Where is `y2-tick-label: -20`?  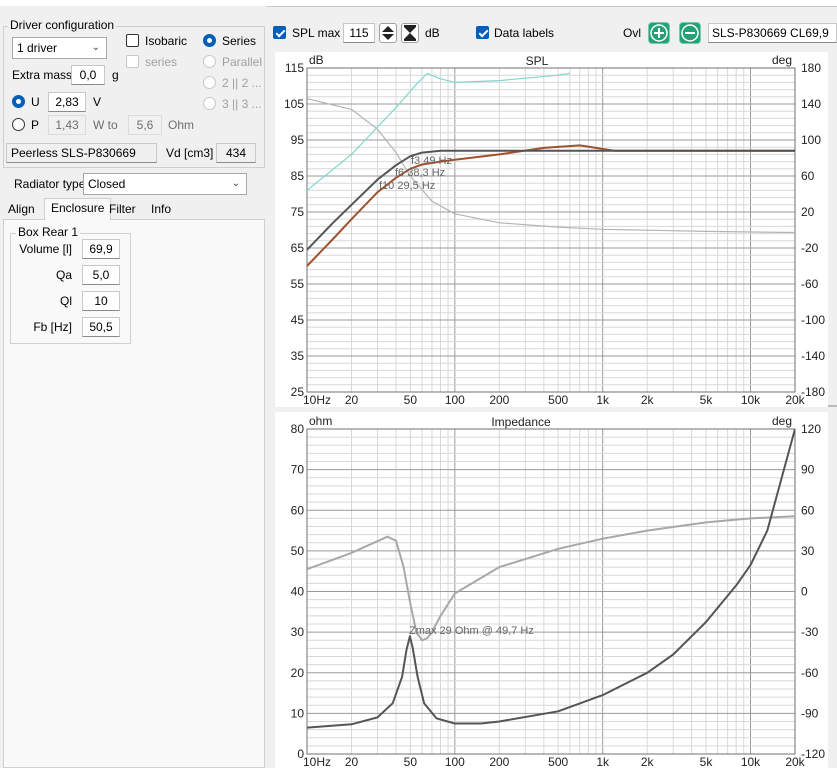
y2-tick-label: -20 is located at coordinates (810, 248).